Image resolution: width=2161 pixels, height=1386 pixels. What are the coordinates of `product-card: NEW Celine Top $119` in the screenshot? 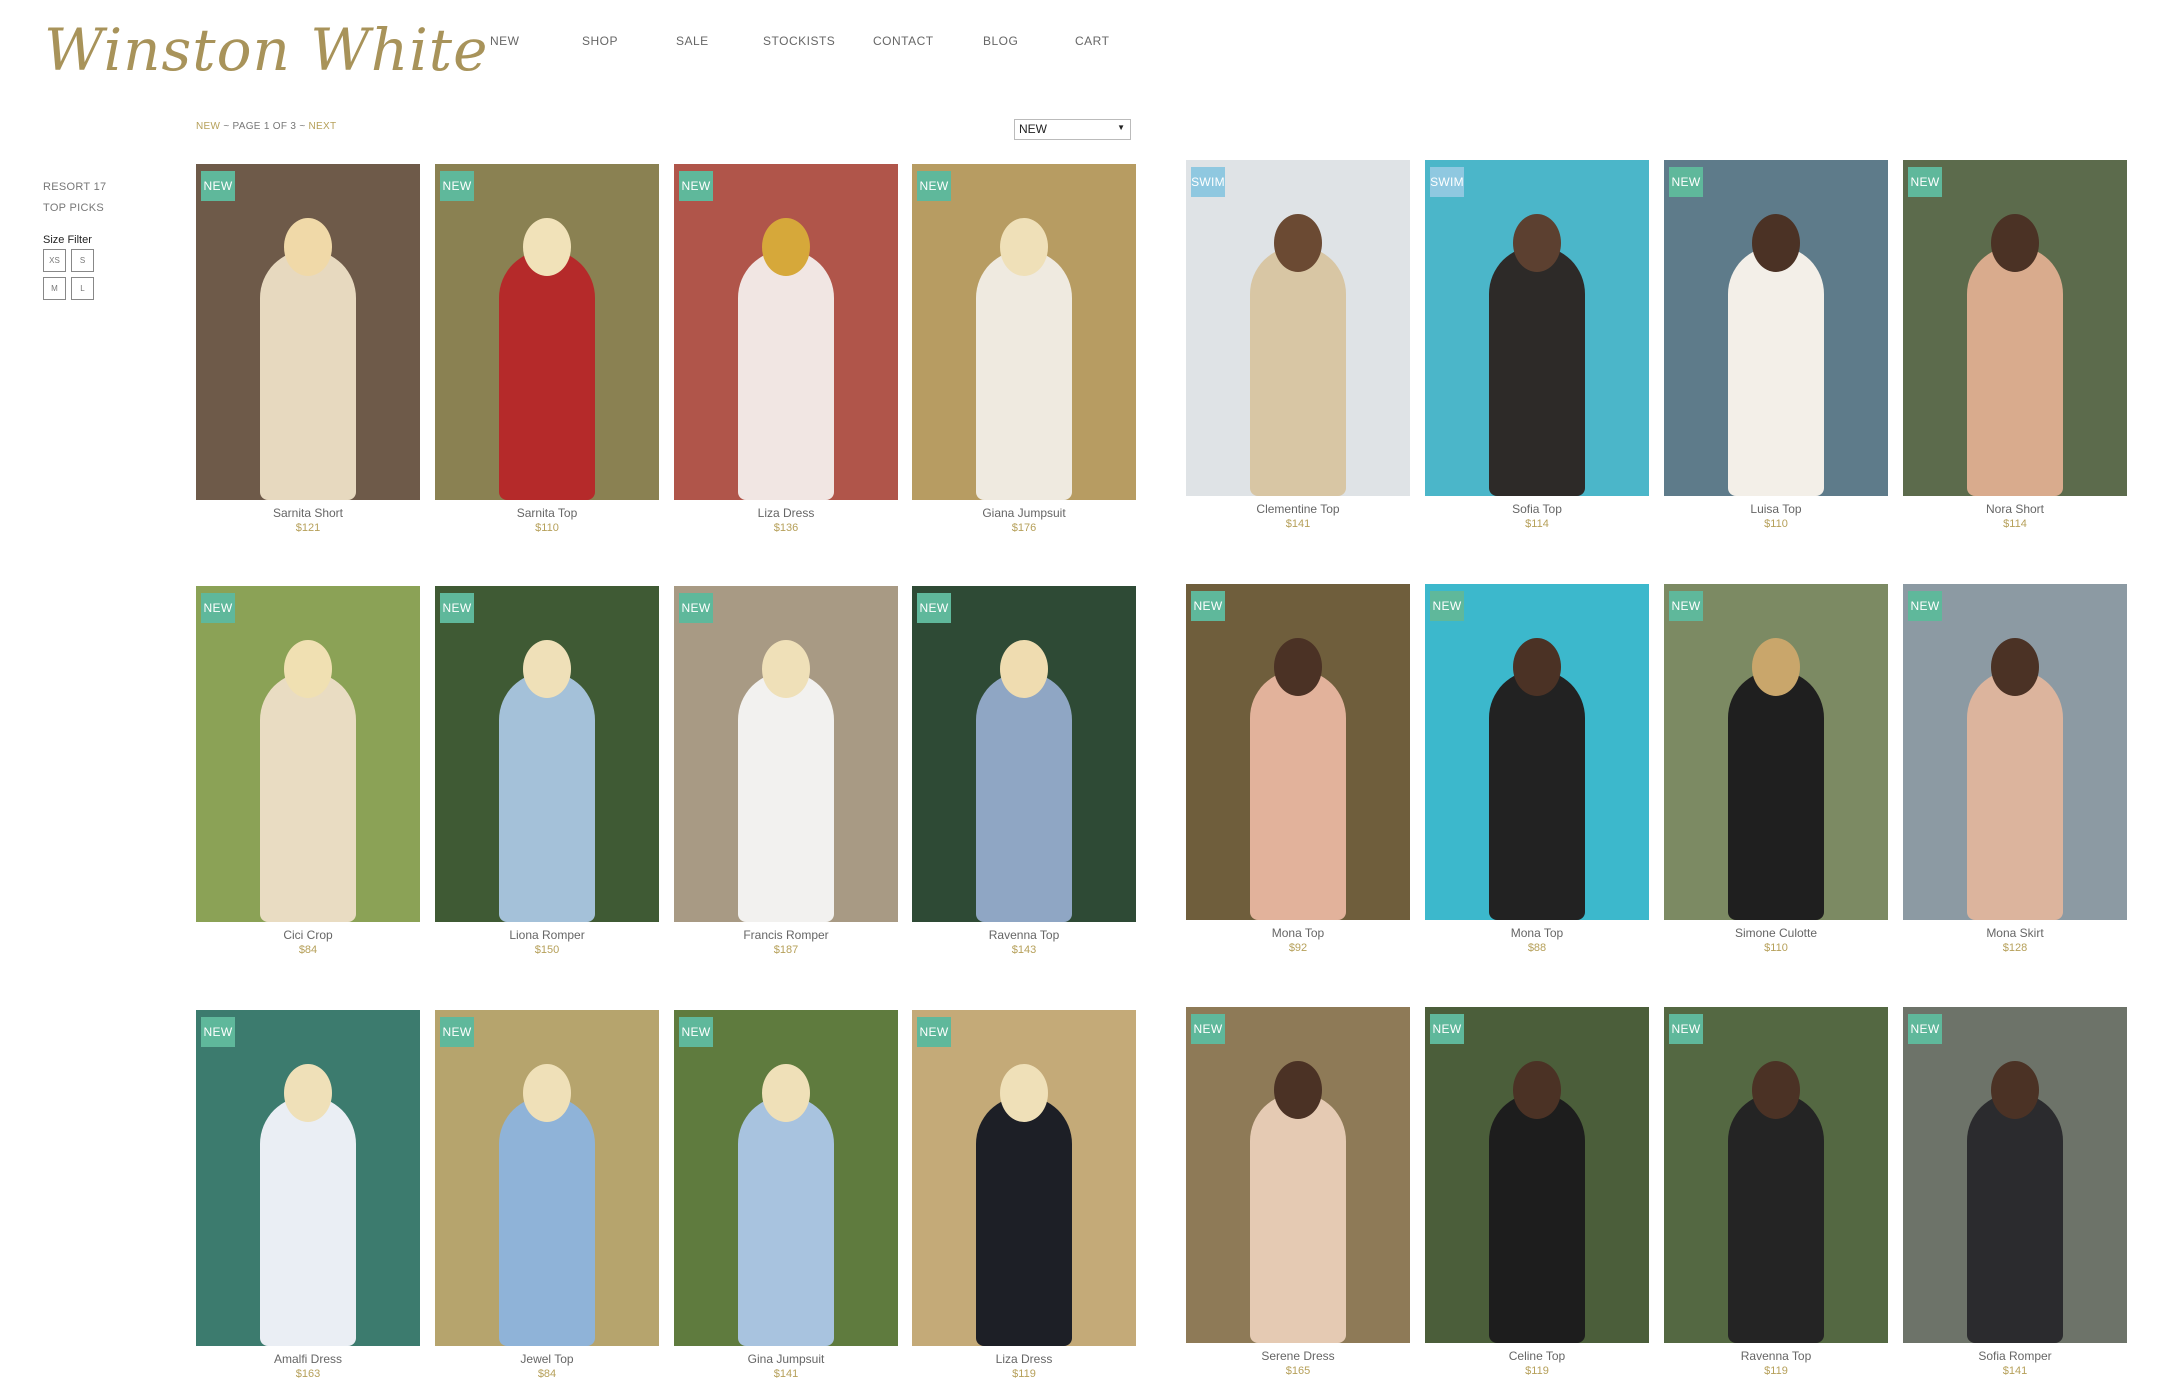 It's located at (1537, 1192).